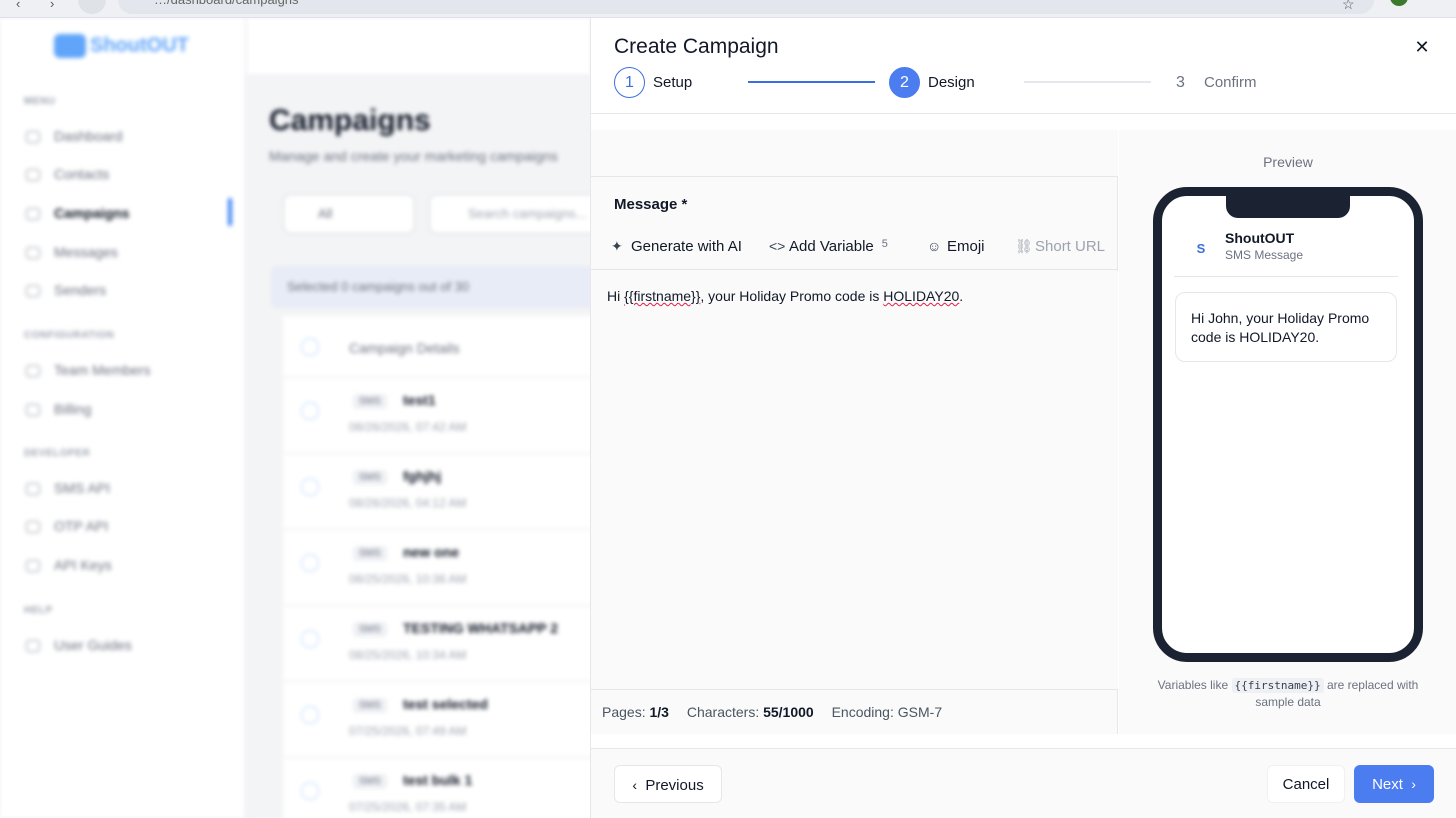  Describe the element at coordinates (419, 400) in the screenshot. I see `campaign-name: test1` at that location.